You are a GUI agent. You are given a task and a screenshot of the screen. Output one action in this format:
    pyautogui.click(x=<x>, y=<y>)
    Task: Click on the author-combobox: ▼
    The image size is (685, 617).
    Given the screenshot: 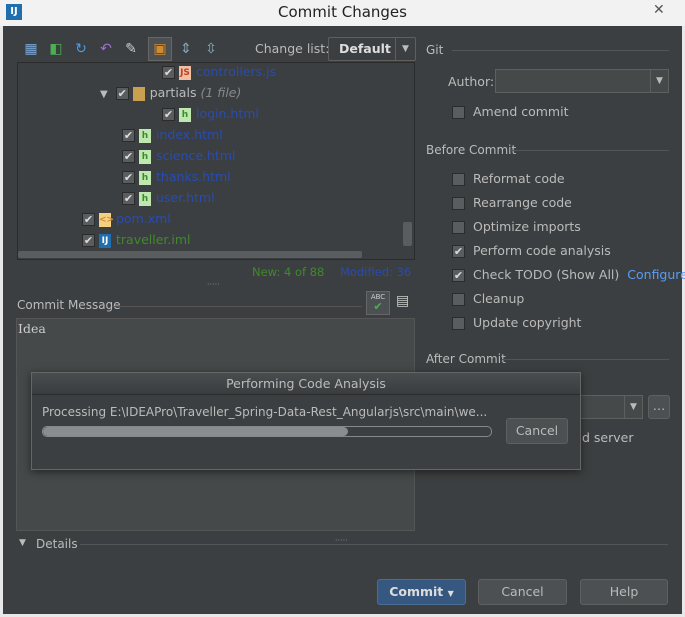 What is the action you would take?
    pyautogui.click(x=582, y=81)
    